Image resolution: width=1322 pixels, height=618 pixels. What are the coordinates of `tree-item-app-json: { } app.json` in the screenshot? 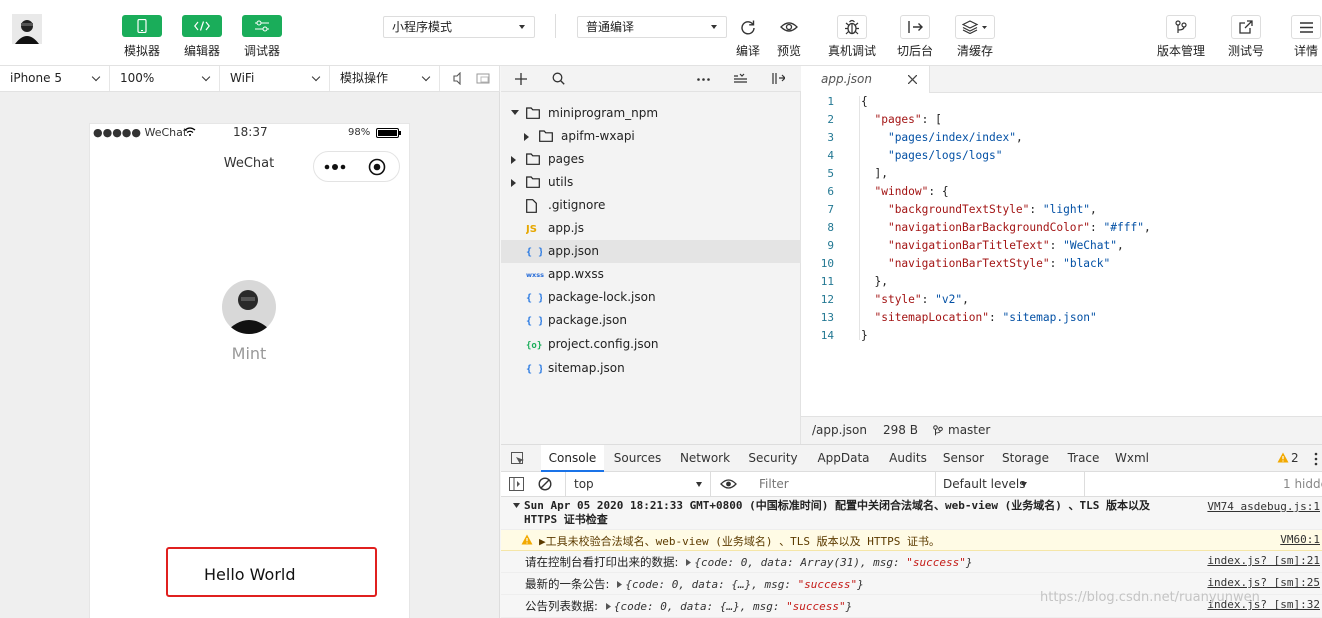 It's located at (651, 251).